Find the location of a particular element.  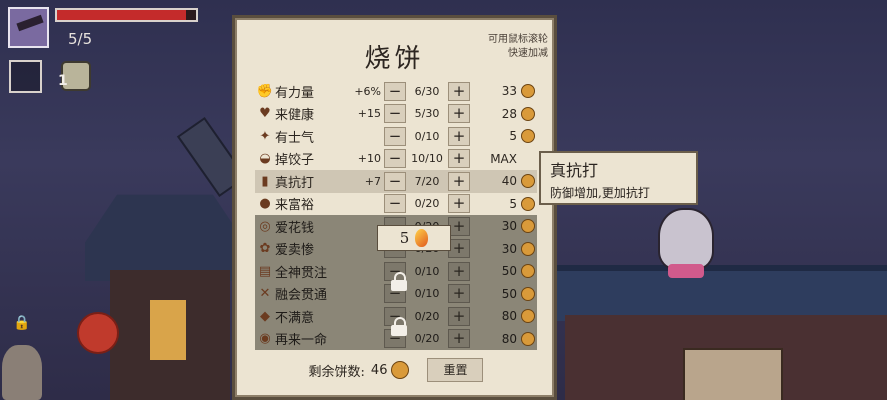

upgrade-bonus: +10 is located at coordinates (369, 159).